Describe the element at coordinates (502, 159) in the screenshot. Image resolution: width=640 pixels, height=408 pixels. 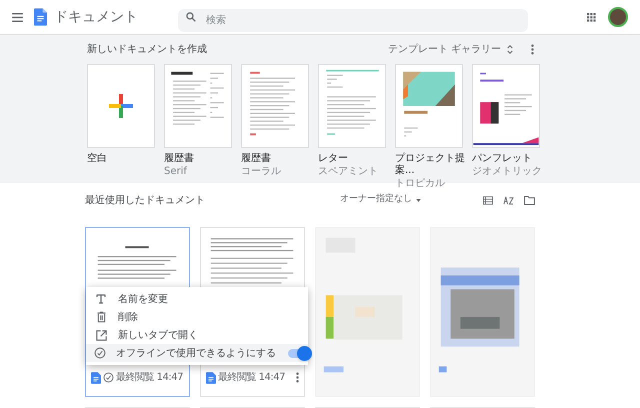
I see `template-name: パンフレット` at that location.